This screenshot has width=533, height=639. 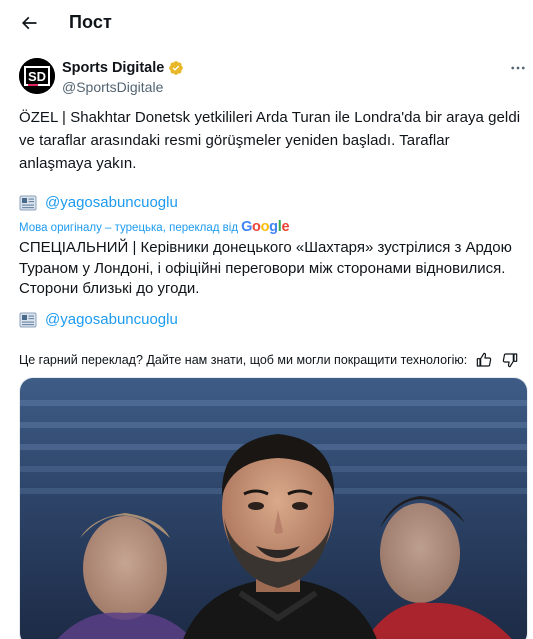 I want to click on svg-text: SD, so click(x=37, y=76).